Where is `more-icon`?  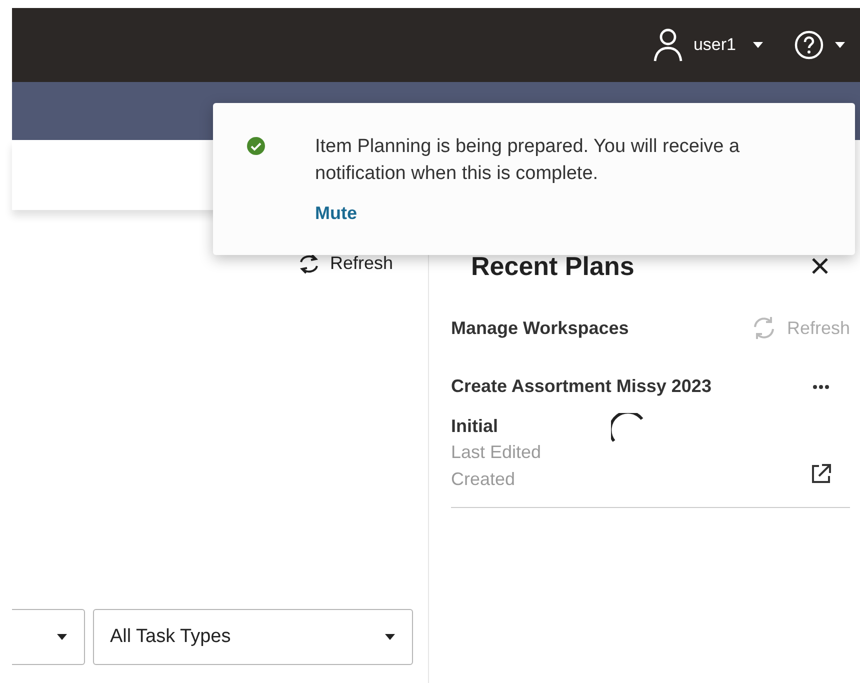 more-icon is located at coordinates (821, 387).